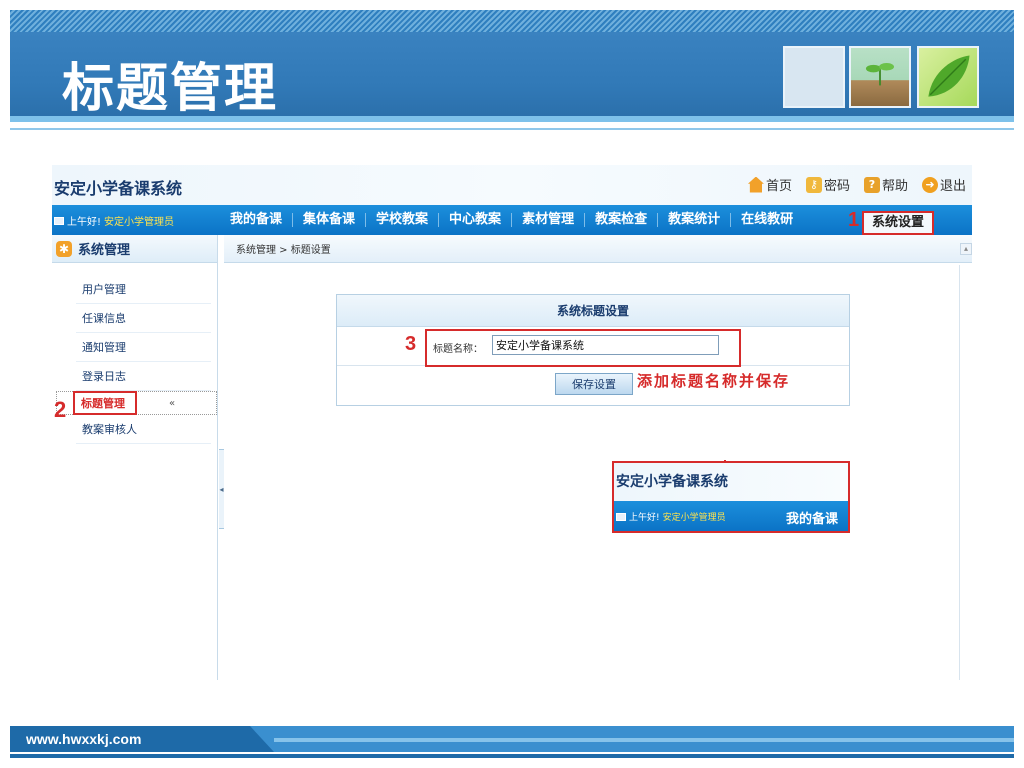 Image resolution: width=1024 pixels, height=768 pixels. Describe the element at coordinates (813, 184) in the screenshot. I see `key-icon: ⚷` at that location.